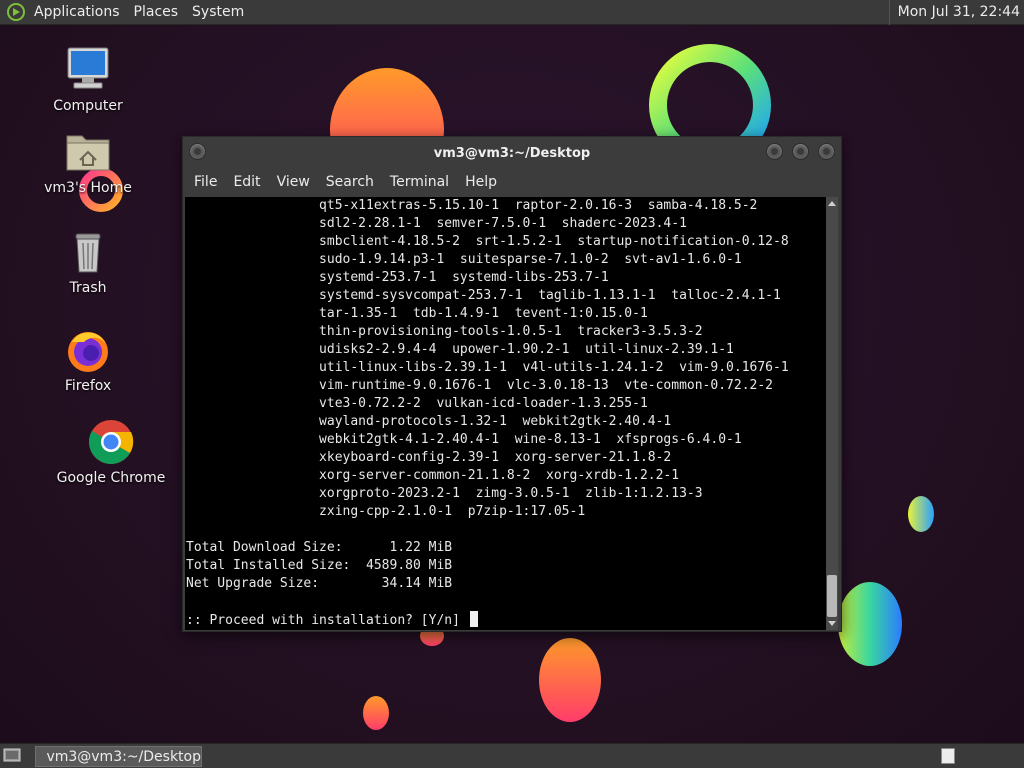 The height and width of the screenshot is (768, 1024). What do you see at coordinates (386, 511) in the screenshot?
I see `terminal-line: zxing-cpp-2.1.0-1 p7zip-1:17.05-1` at bounding box center [386, 511].